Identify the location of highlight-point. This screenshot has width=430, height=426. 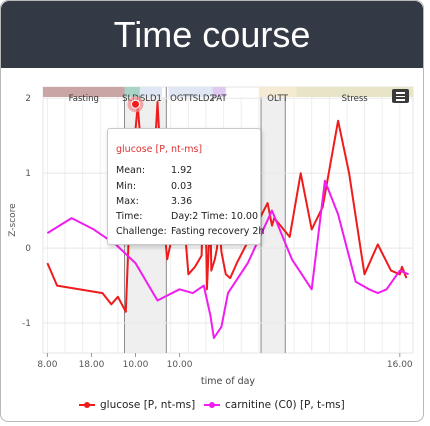
(135, 104).